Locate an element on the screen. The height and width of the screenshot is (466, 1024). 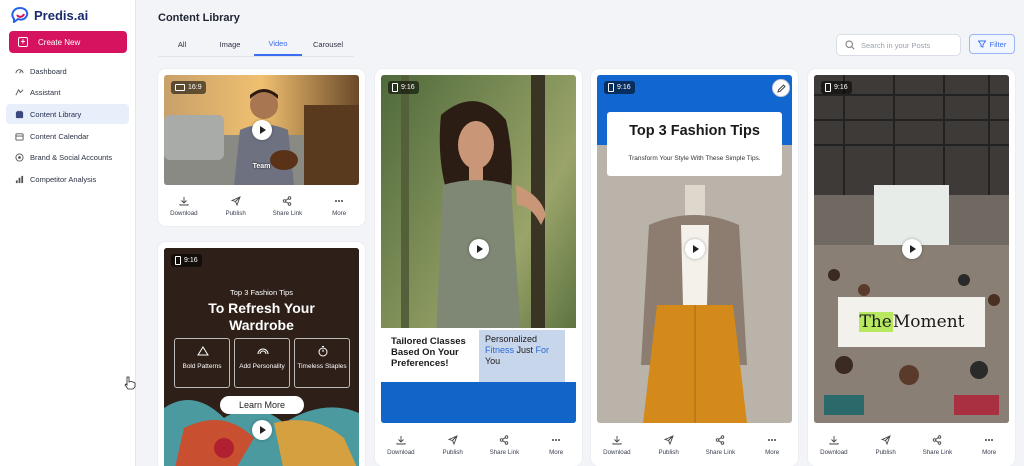
rainbow-icon is located at coordinates (263, 351).